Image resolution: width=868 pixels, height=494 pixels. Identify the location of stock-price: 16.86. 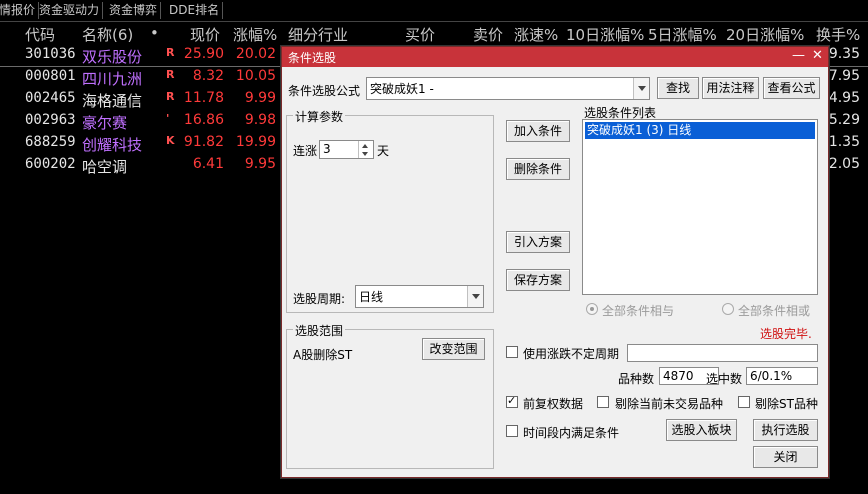
(203, 120).